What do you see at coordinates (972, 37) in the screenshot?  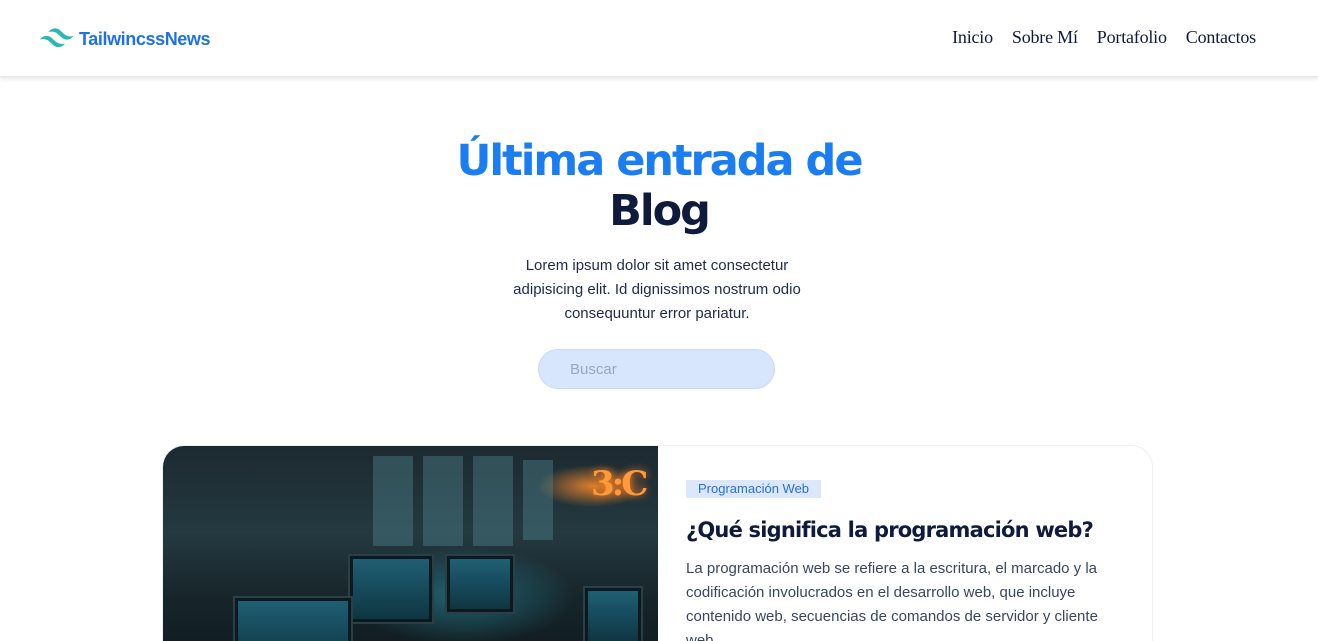 I see `nav-item-inicio: Inicio` at bounding box center [972, 37].